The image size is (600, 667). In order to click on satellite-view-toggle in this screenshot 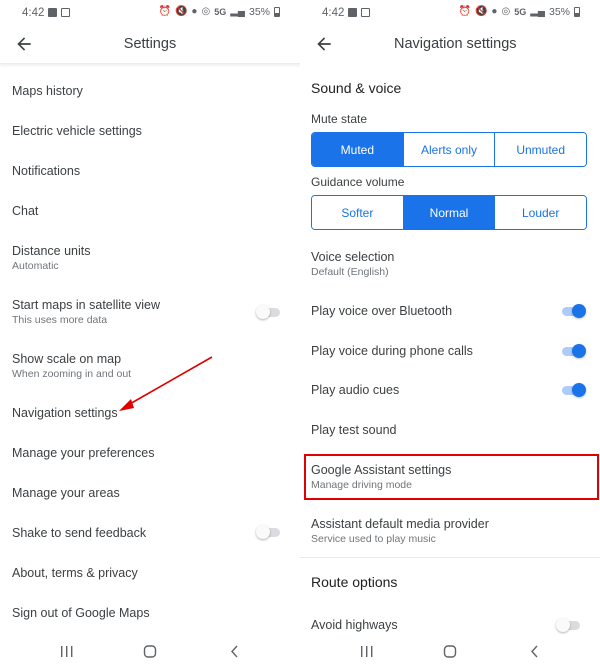, I will do `click(269, 312)`.